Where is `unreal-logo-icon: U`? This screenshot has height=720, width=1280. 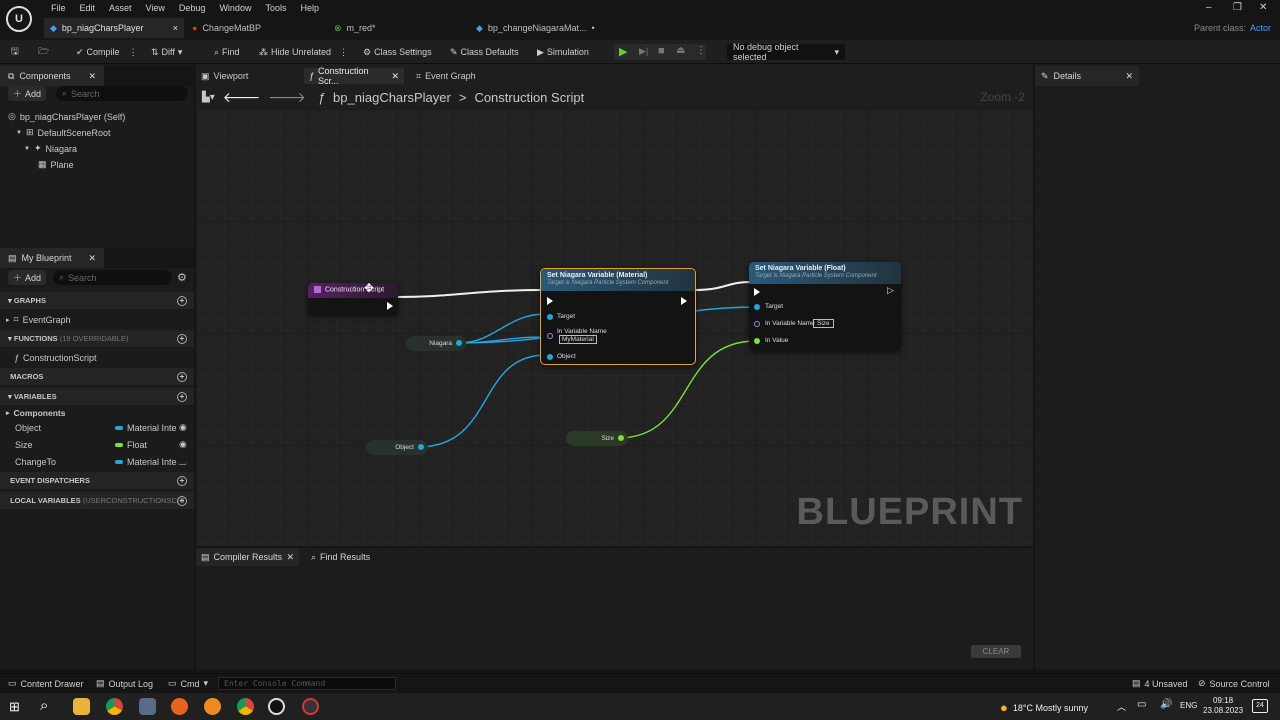
unreal-logo-icon: U is located at coordinates (19, 19).